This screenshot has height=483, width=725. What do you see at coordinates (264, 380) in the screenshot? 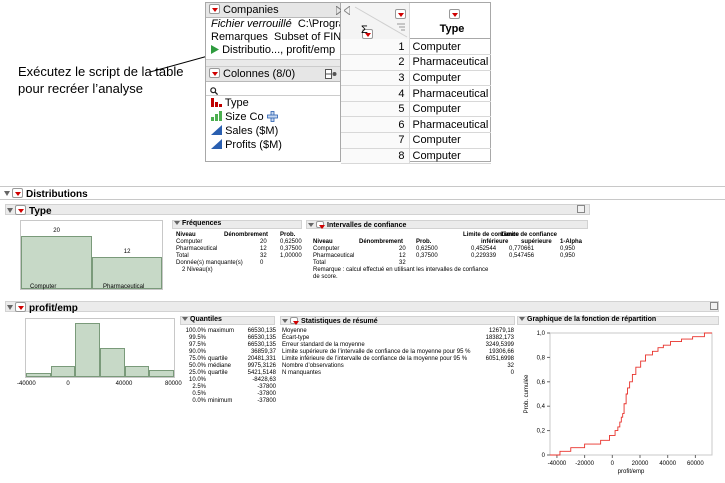
I see `quantile-value: -8428,63` at bounding box center [264, 380].